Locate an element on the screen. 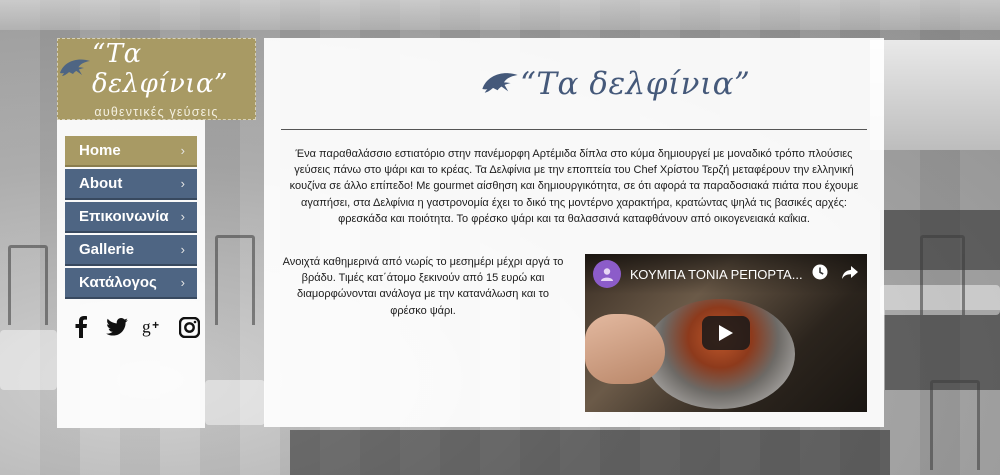 The width and height of the screenshot is (1000, 475). main-logo: “Τα δελφίνια” is located at coordinates (615, 84).